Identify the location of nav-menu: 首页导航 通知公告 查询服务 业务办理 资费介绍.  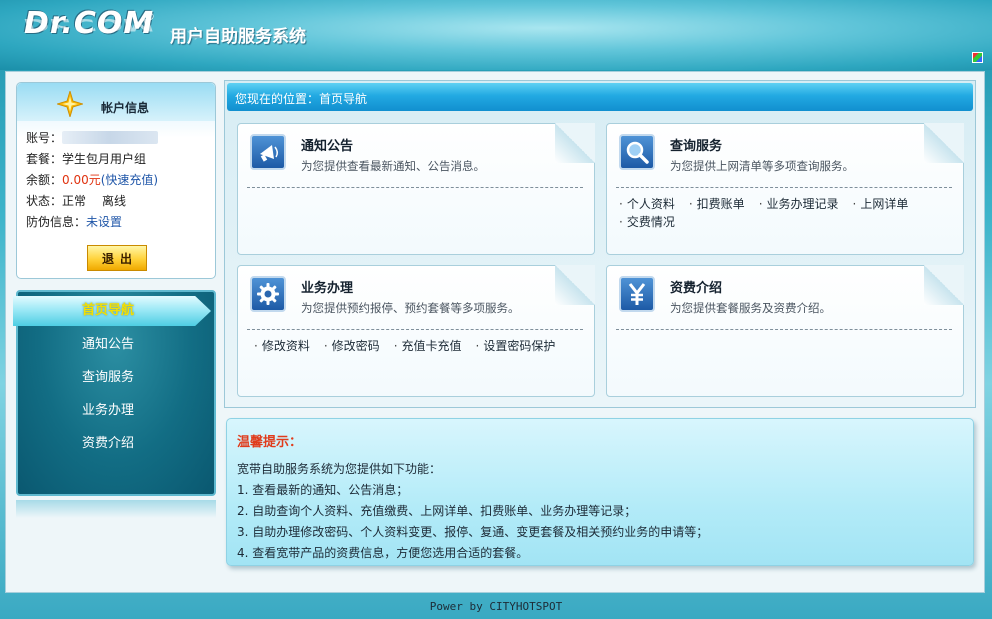
(114, 393).